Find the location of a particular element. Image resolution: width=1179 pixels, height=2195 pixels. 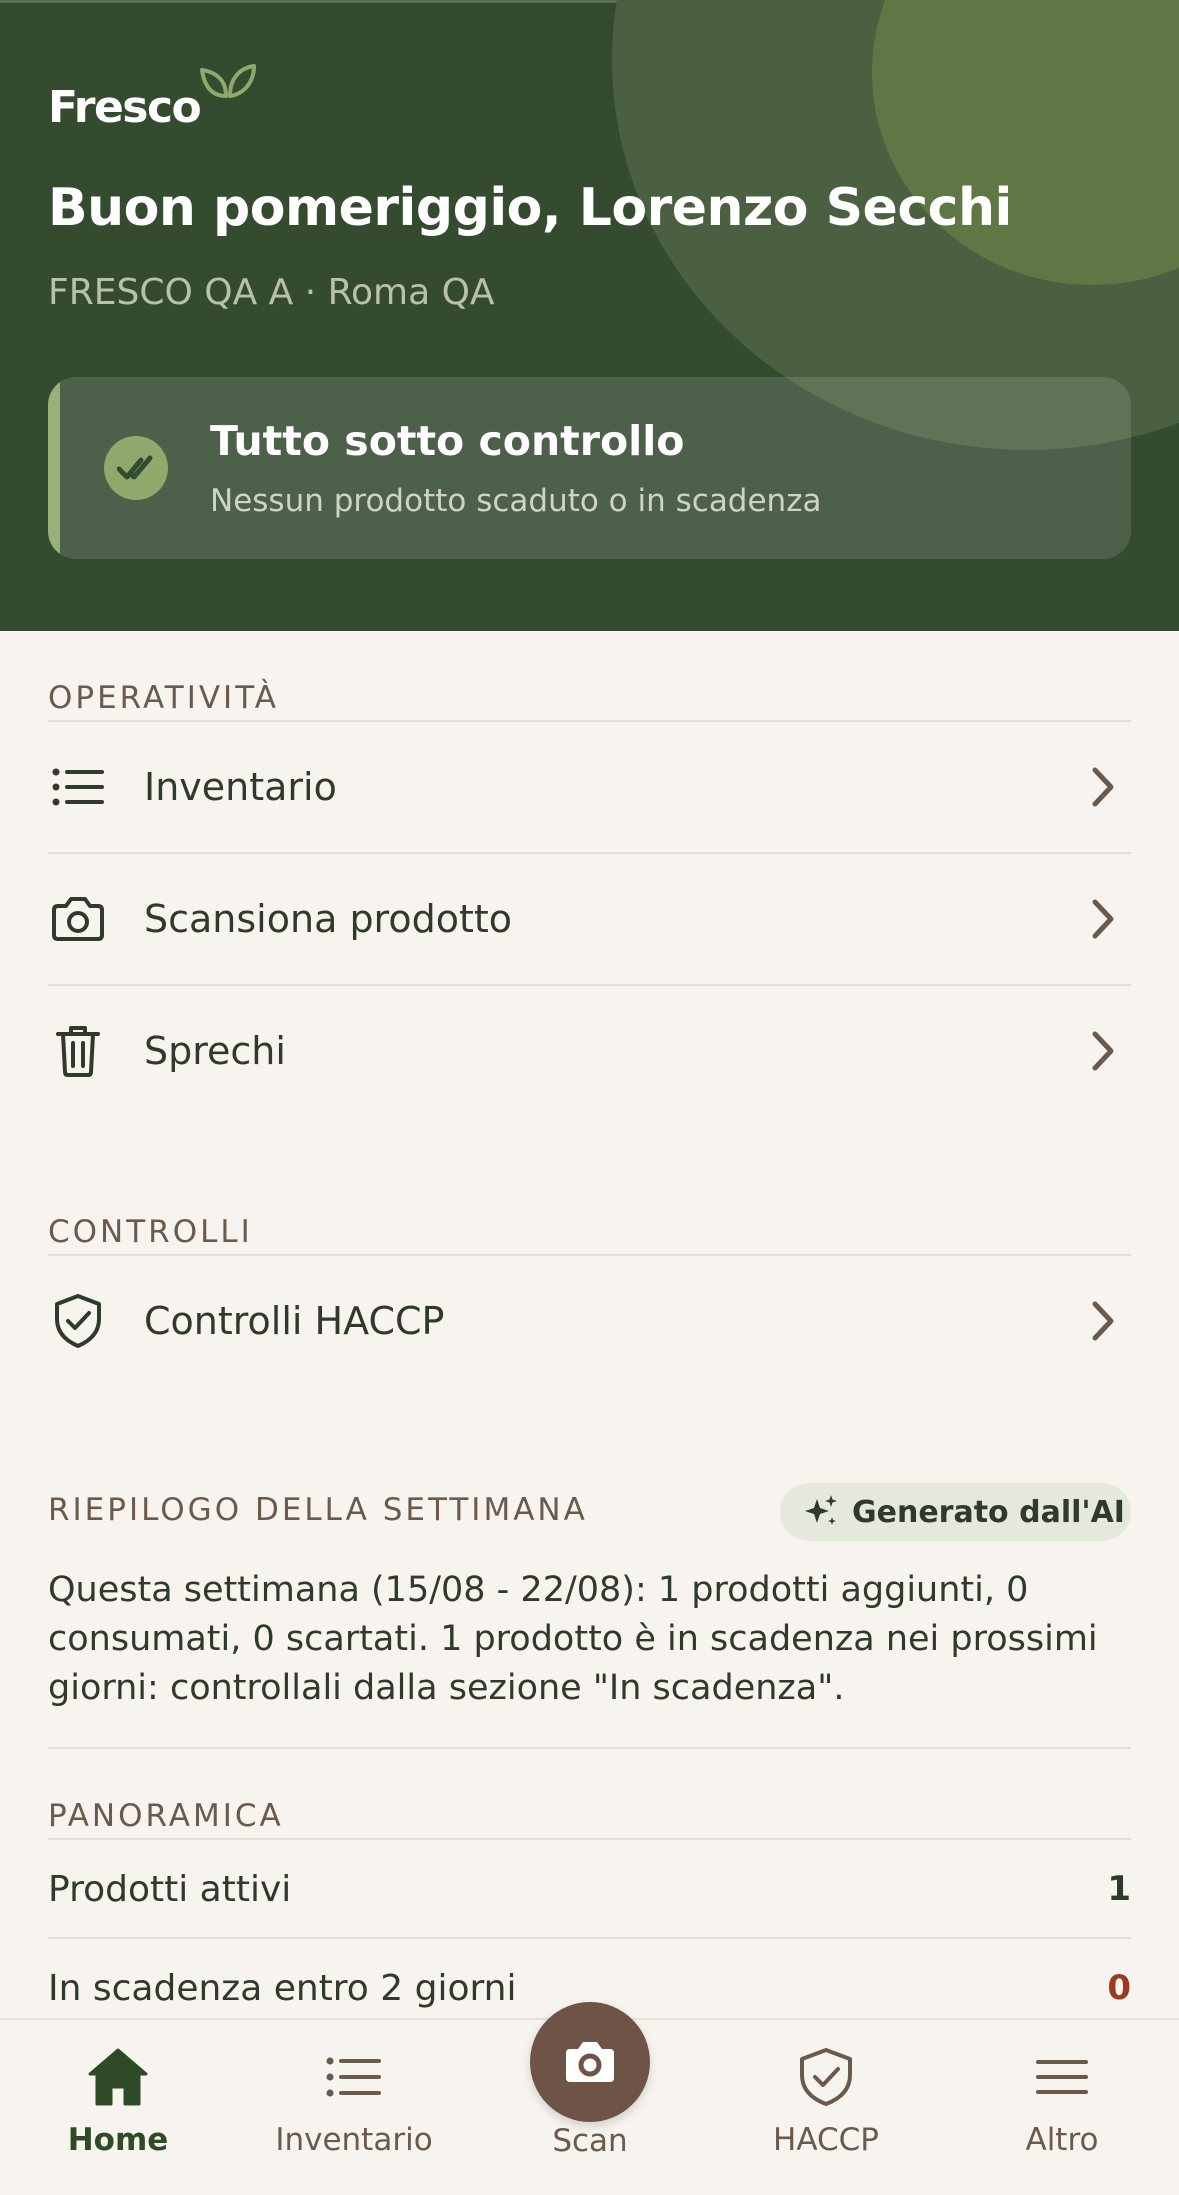

section-label-controlli: CONTROLLI is located at coordinates (150, 1232).